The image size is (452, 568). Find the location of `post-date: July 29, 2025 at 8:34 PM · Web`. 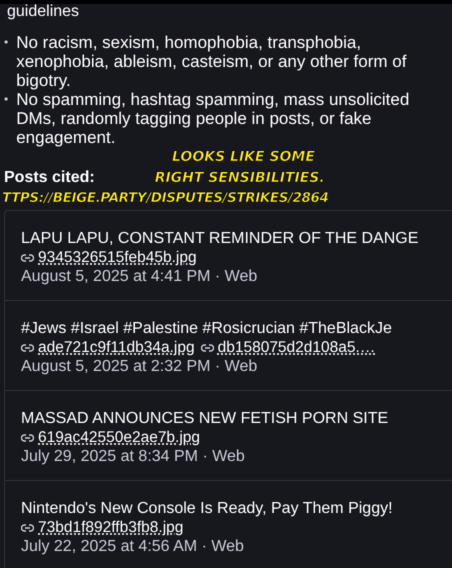

post-date: July 29, 2025 at 8:34 PM · Web is located at coordinates (133, 456).